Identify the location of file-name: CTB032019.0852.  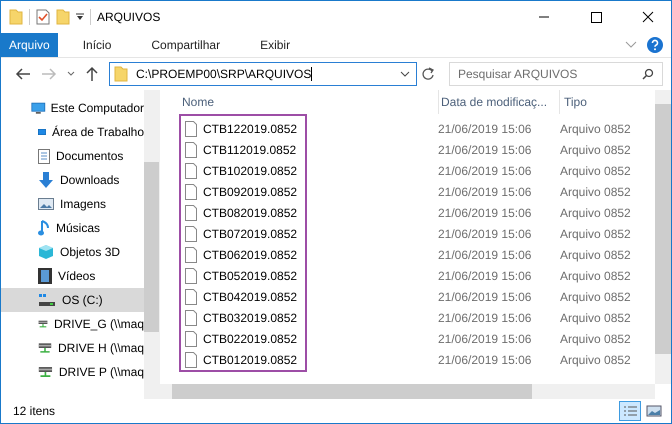
(250, 317).